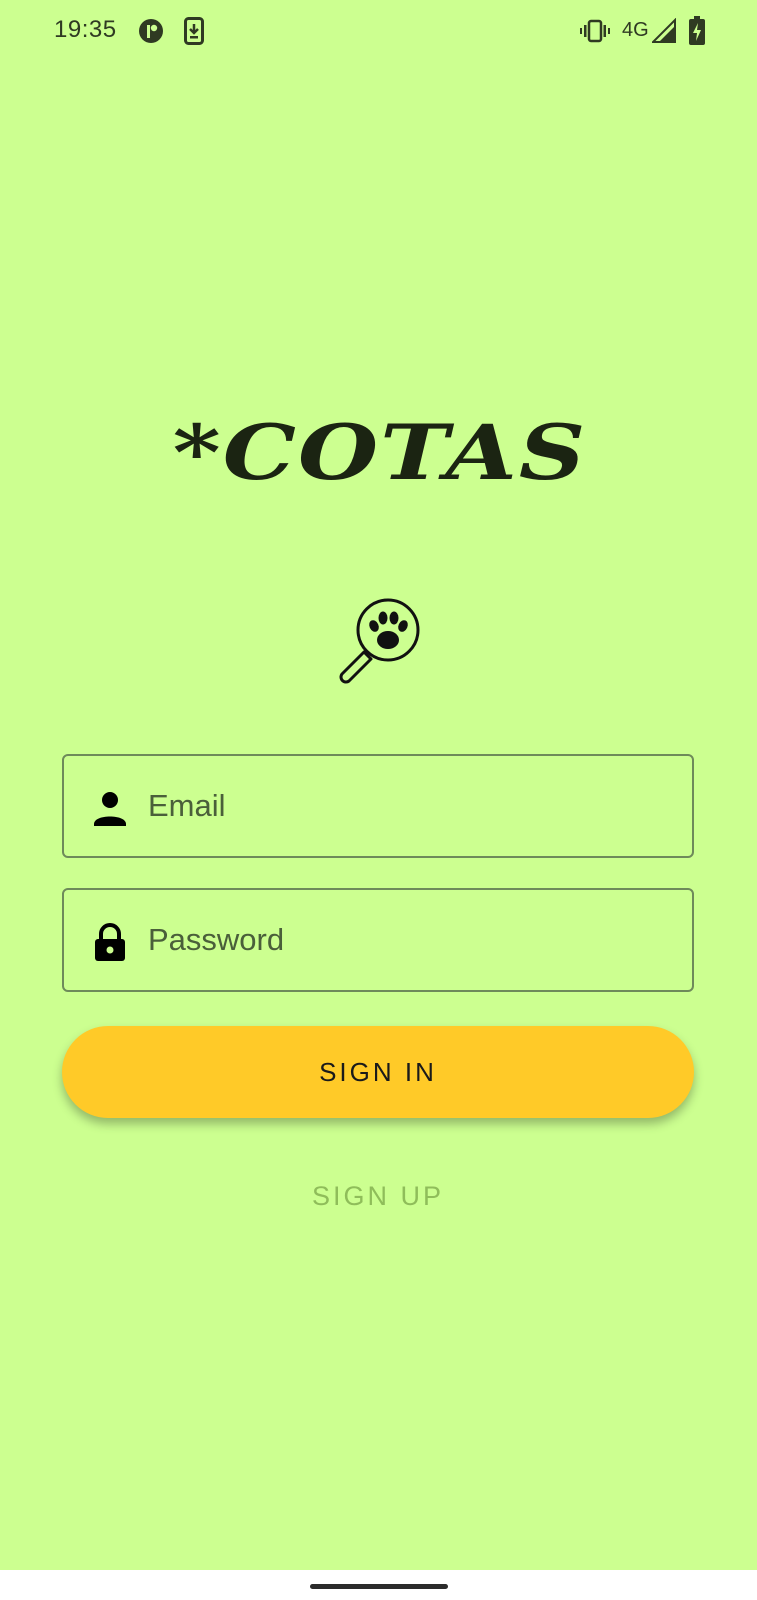  I want to click on sign-in-button: SIGN IN, so click(378, 1072).